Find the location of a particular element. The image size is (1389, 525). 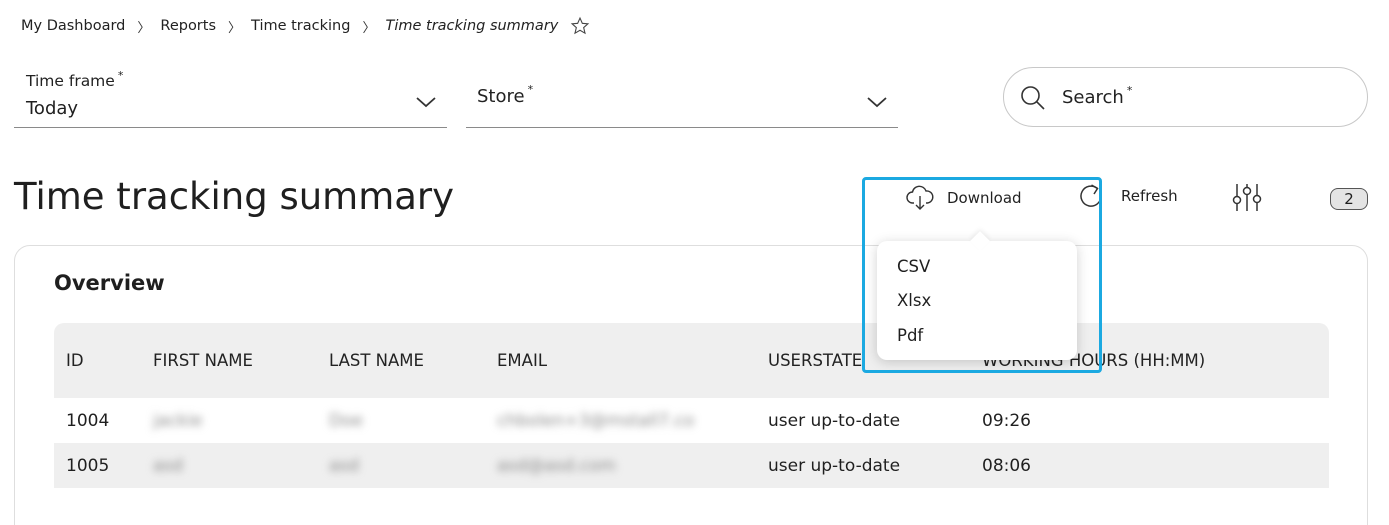

column-header-email: EMAIL is located at coordinates (522, 360).